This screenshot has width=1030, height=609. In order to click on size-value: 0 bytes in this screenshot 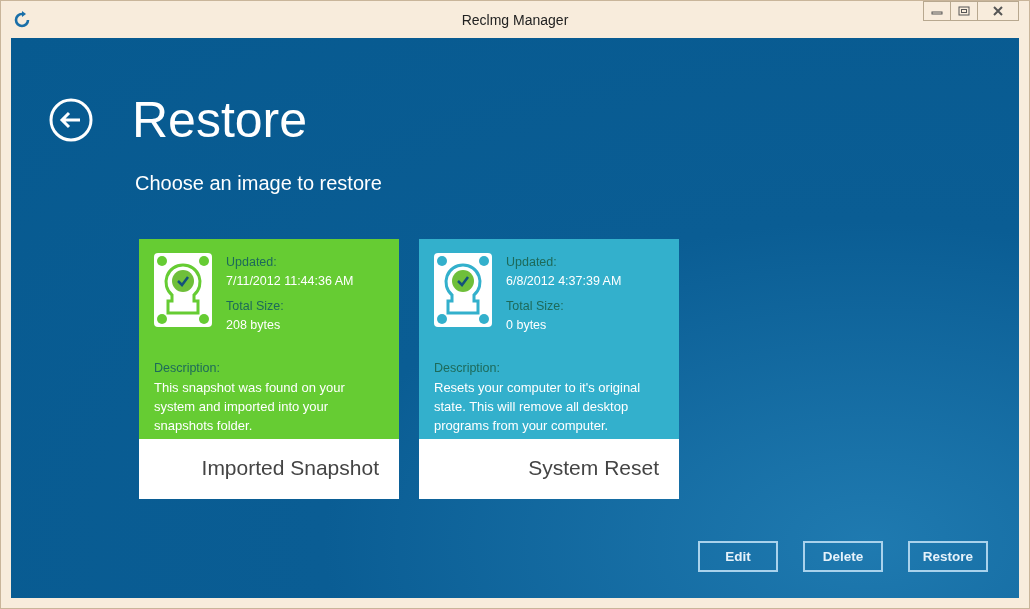, I will do `click(527, 325)`.